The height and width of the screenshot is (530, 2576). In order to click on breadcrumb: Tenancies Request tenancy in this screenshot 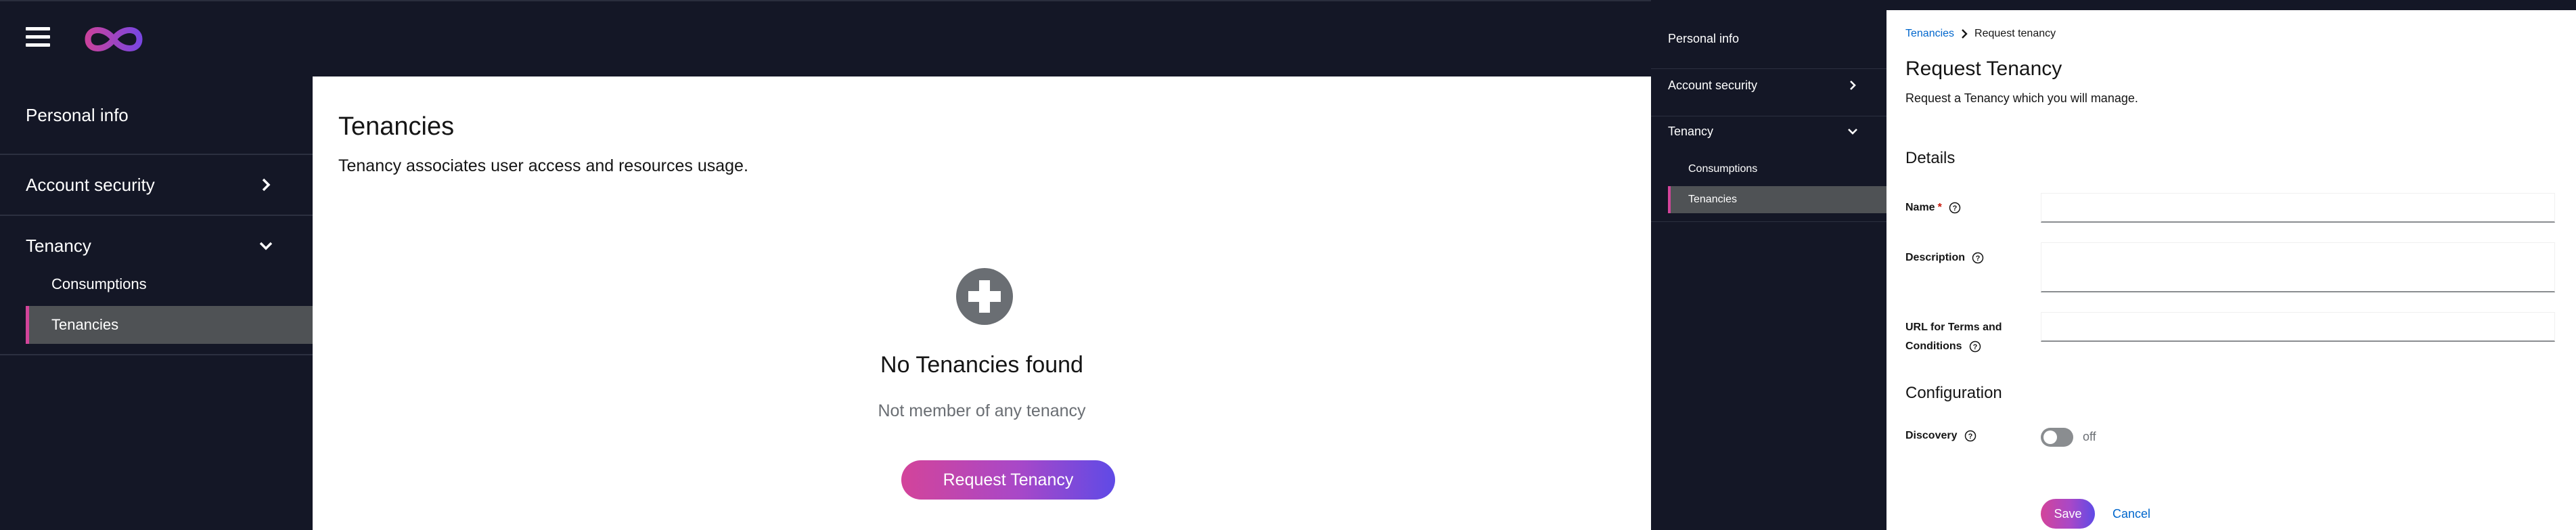, I will do `click(1980, 34)`.